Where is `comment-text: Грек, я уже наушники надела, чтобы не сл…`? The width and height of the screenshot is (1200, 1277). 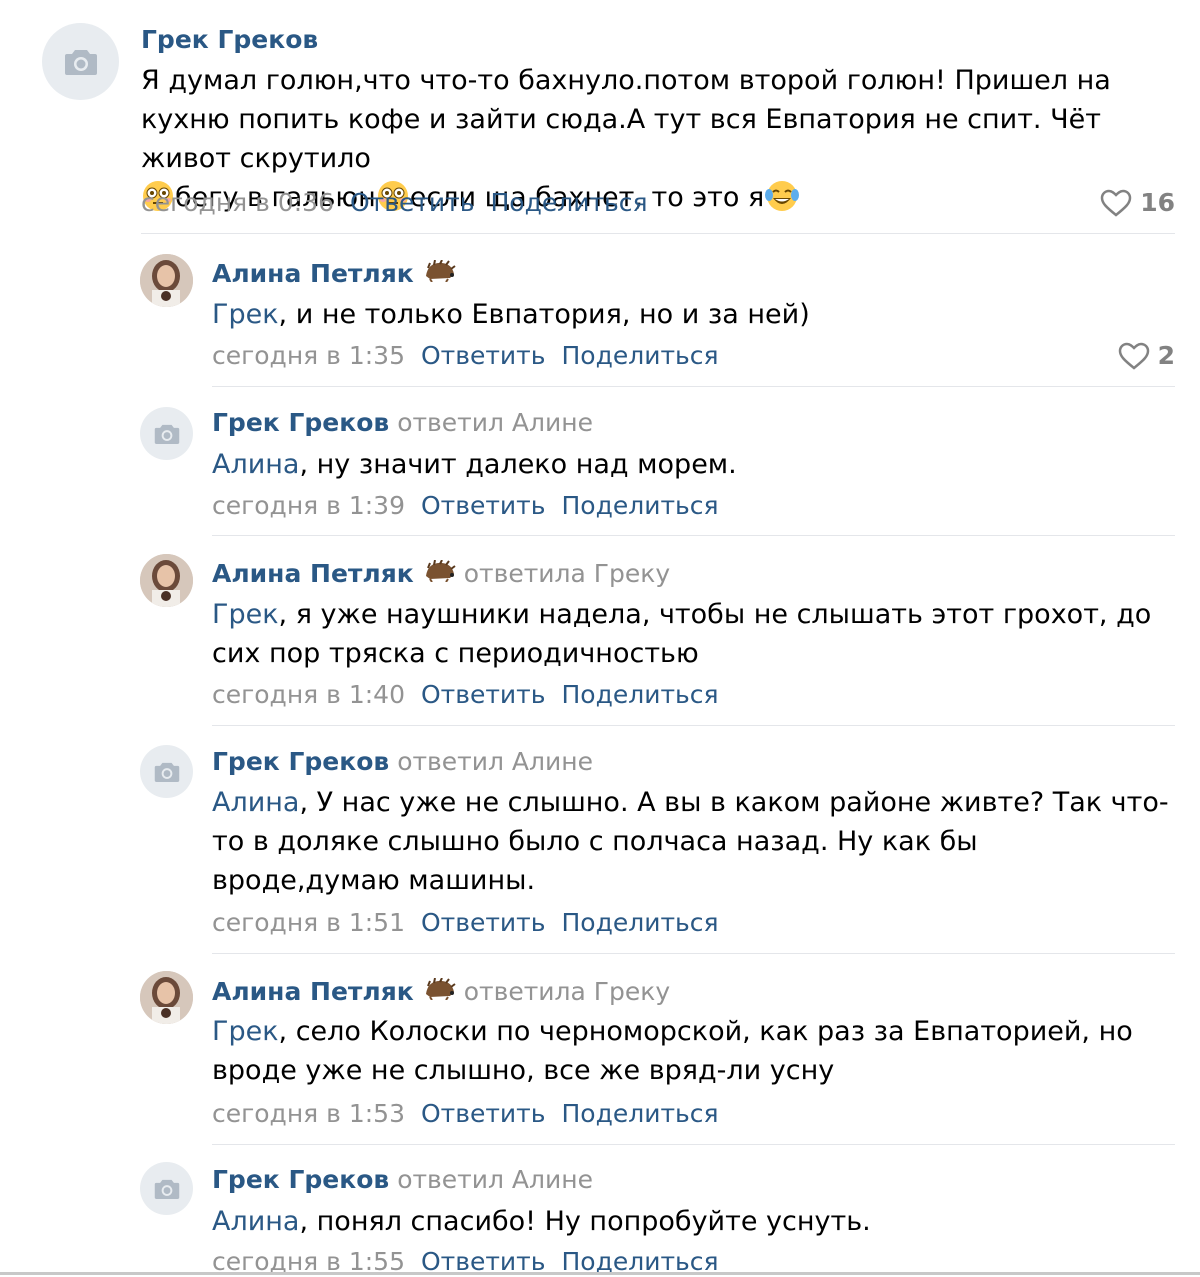
comment-text: Грек, я уже наушники надела, чтобы не сл… is located at coordinates (692, 634).